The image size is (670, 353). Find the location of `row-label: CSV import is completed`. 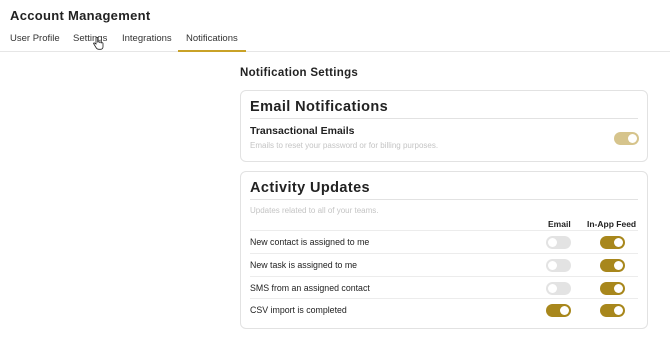

row-label: CSV import is completed is located at coordinates (298, 310).